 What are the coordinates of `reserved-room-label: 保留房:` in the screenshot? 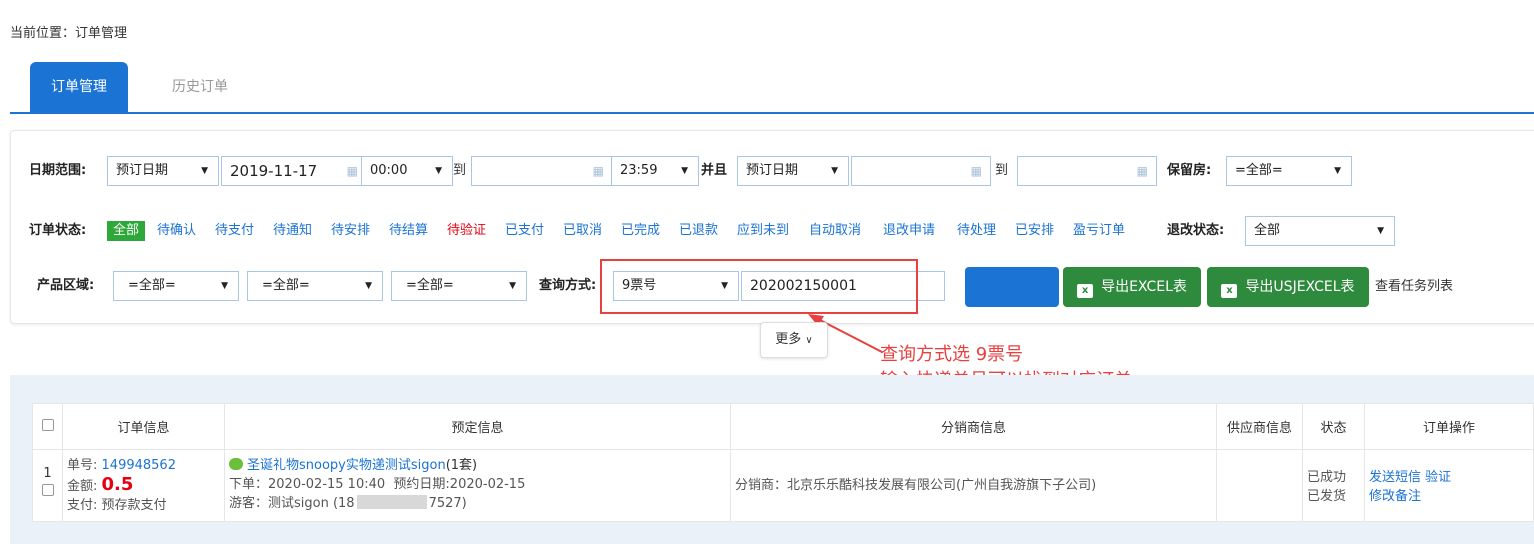 It's located at (1189, 170).